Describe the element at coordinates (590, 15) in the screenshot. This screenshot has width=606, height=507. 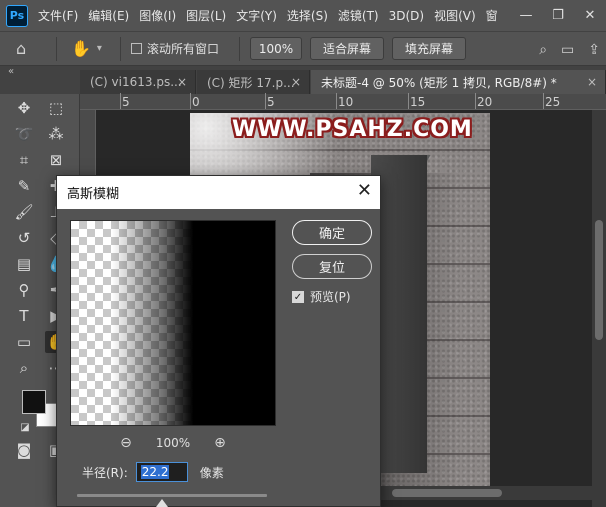
I see `close-window-button: ✕` at that location.